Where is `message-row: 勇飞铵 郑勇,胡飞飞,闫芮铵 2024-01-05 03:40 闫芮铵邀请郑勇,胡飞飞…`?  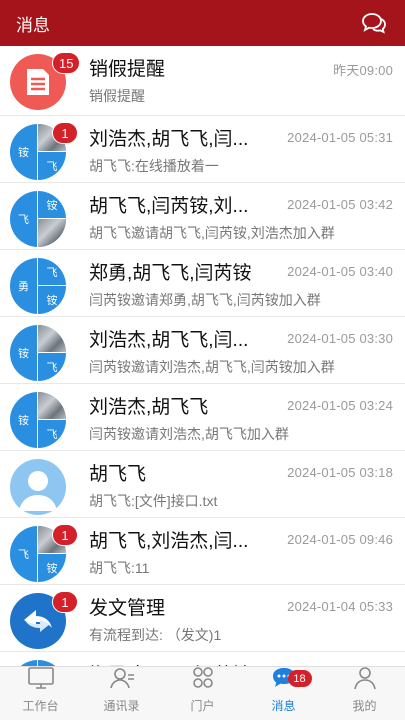 message-row: 勇飞铵 郑勇,胡飞飞,闫芮铵 2024-01-05 03:40 闫芮铵邀请郑勇,胡飞飞… is located at coordinates (202, 283).